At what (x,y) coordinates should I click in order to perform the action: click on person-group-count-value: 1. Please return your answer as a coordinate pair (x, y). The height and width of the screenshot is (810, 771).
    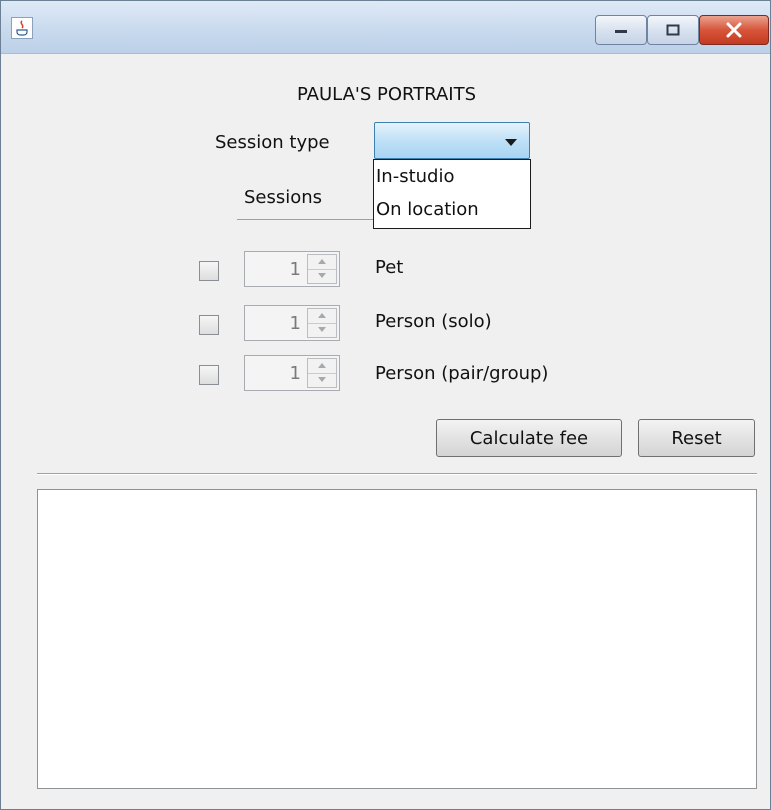
    Looking at the image, I should click on (295, 373).